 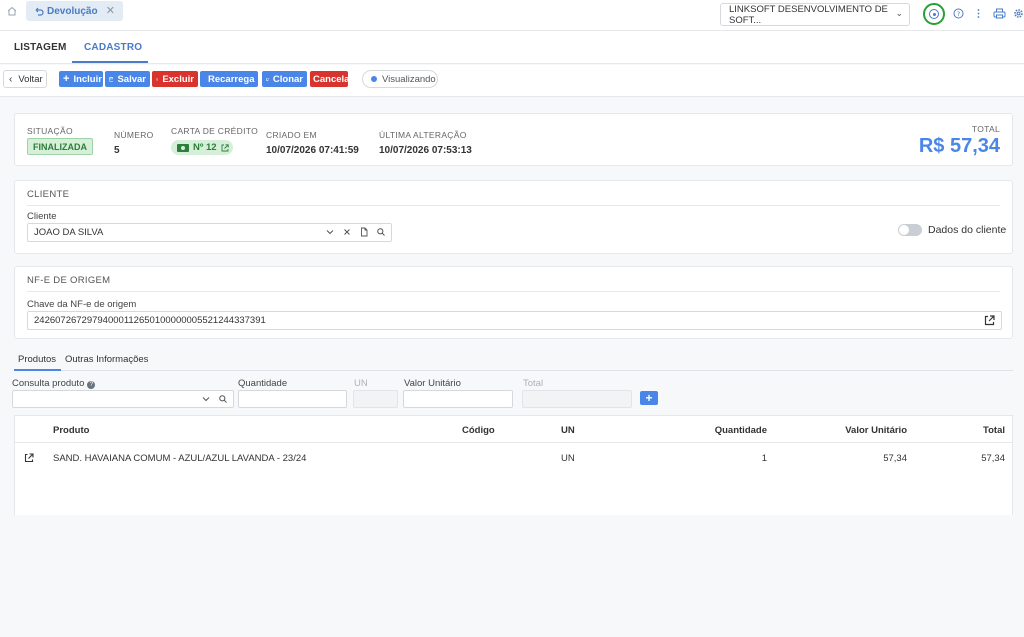 I want to click on credit-note-link: Nº 12, so click(x=202, y=147).